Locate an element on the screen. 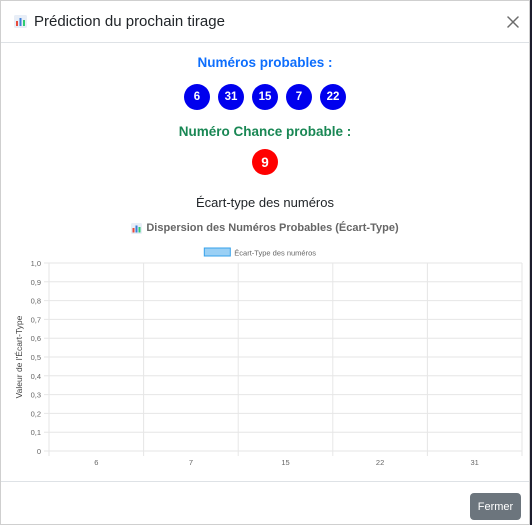 Image resolution: width=532 pixels, height=525 pixels. probable-numbers-title: Numéros probables : is located at coordinates (265, 62).